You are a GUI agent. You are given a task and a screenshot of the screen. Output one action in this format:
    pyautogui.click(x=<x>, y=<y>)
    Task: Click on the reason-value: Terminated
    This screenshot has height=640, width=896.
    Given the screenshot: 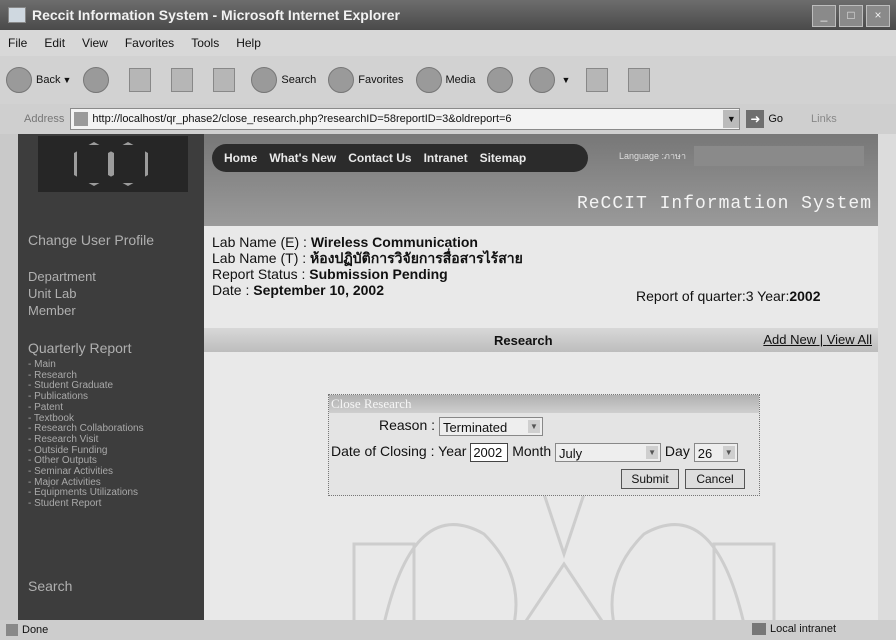 What is the action you would take?
    pyautogui.click(x=475, y=427)
    